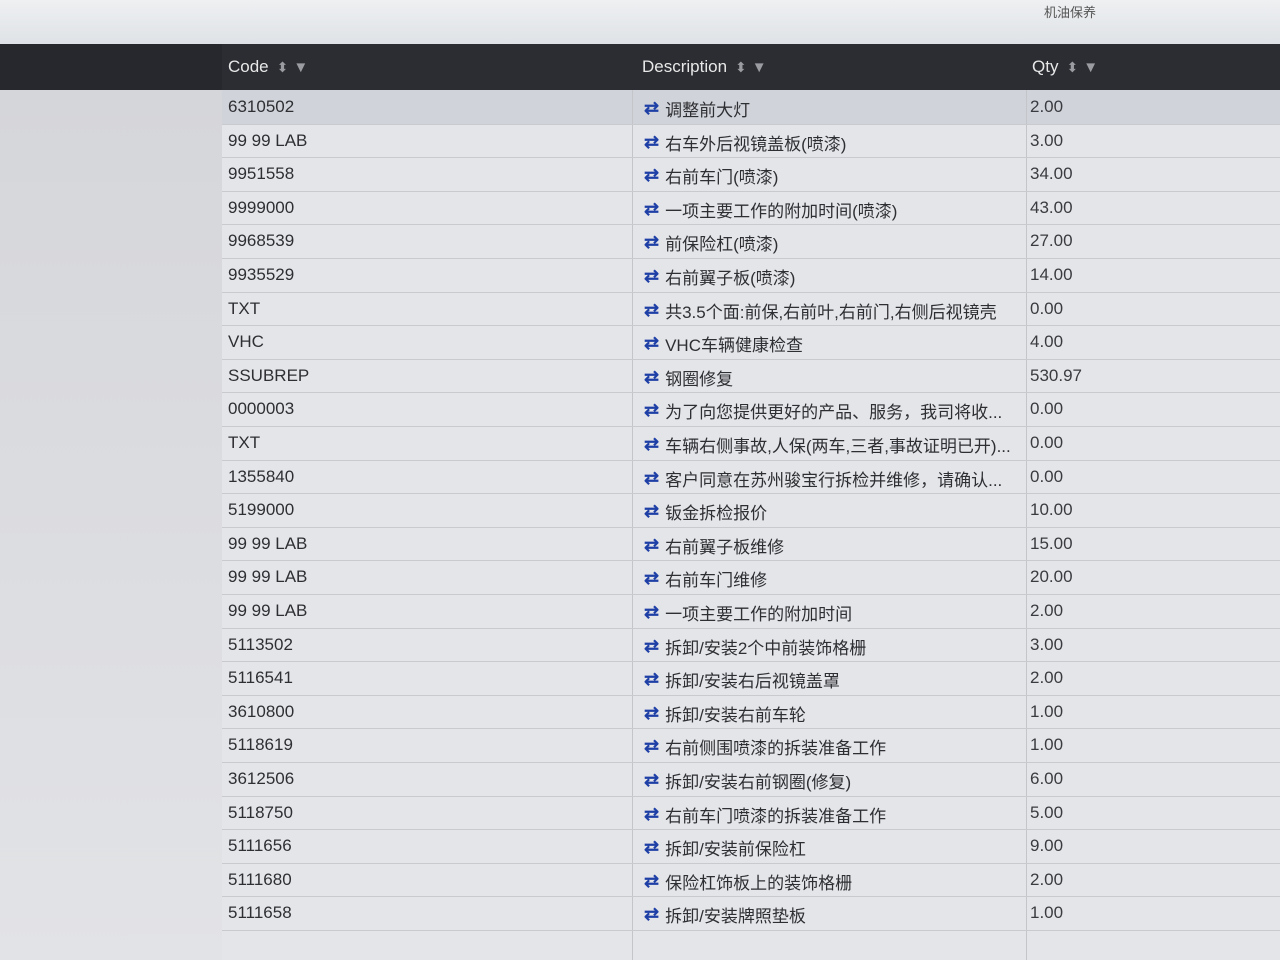 The width and height of the screenshot is (1280, 960). I want to click on cell-description: ⇄ 拆卸/安装前保险杠, so click(835, 847).